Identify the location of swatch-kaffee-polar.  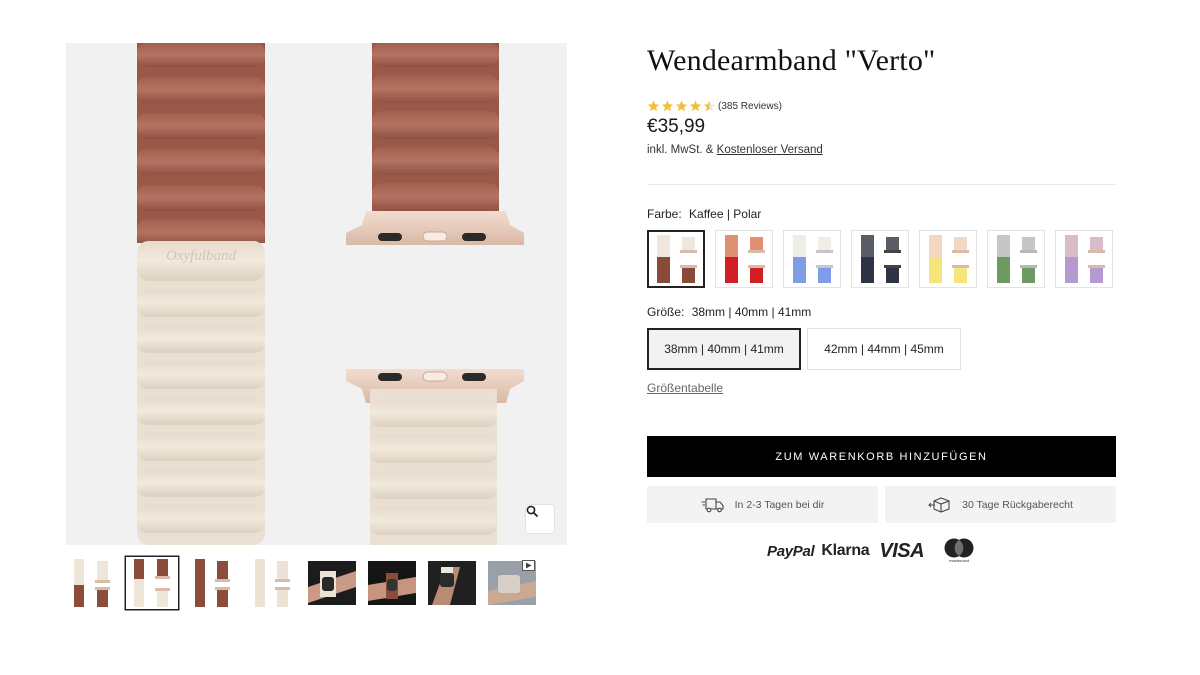
(676, 259).